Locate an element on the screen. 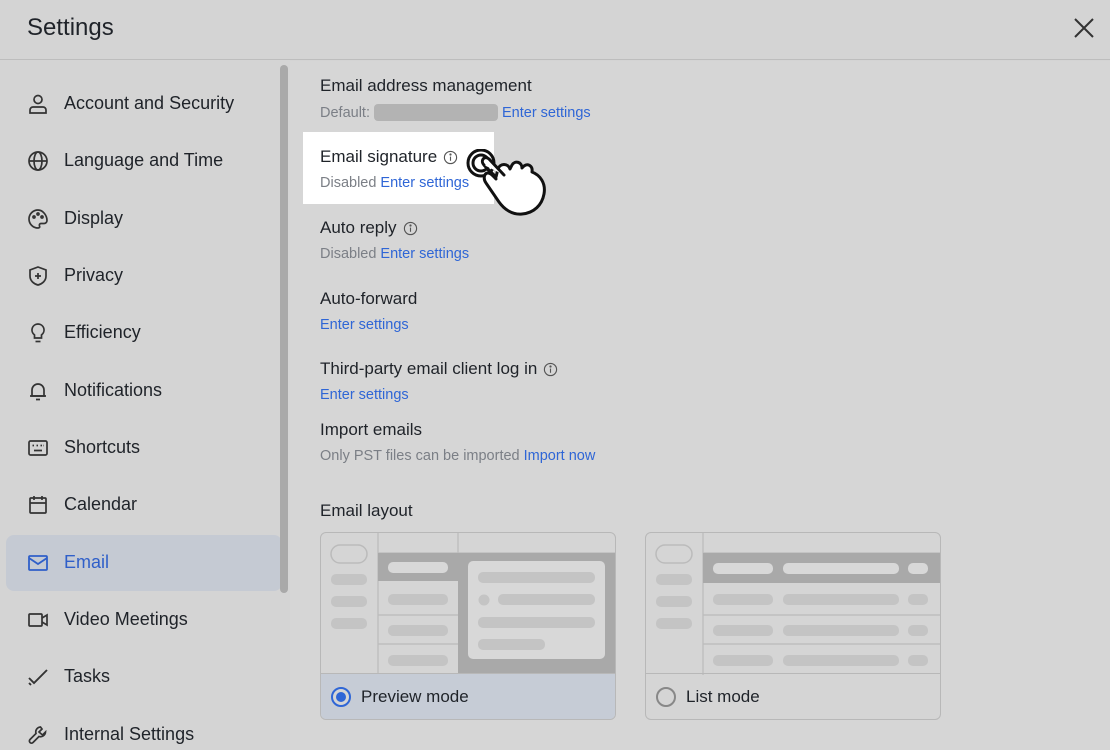 Image resolution: width=1110 pixels, height=750 pixels. list-mode-radio is located at coordinates (666, 697).